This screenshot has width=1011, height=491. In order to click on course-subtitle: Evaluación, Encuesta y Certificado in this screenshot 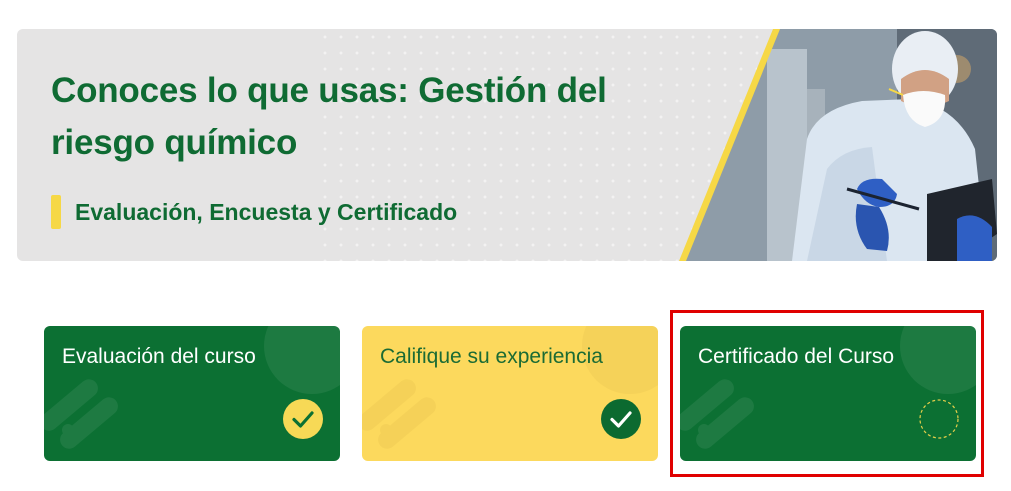, I will do `click(266, 212)`.